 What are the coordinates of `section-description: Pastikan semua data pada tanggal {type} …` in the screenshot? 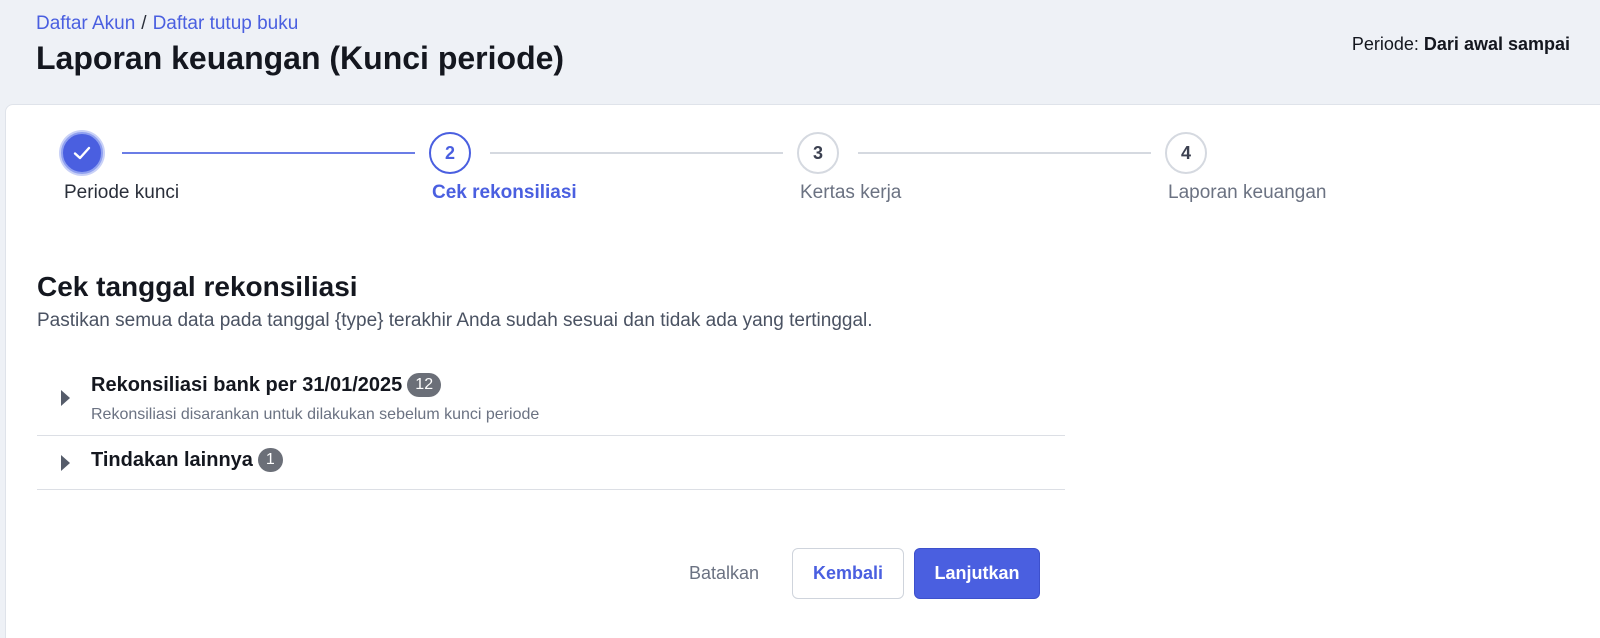 It's located at (455, 320).